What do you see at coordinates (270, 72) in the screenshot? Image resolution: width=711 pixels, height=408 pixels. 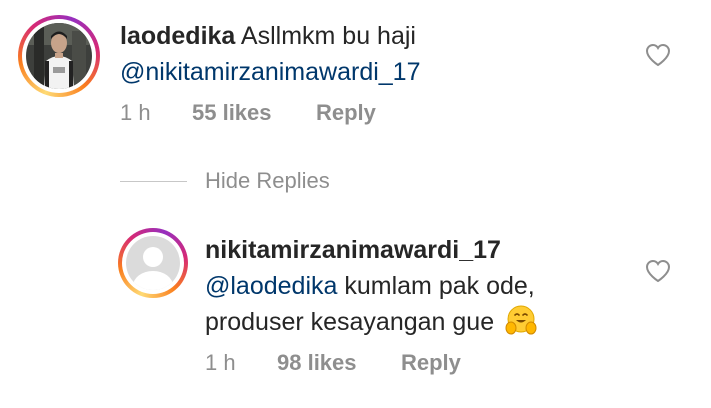 I see `comment-mention: @nikitamirzanimawardi_17` at bounding box center [270, 72].